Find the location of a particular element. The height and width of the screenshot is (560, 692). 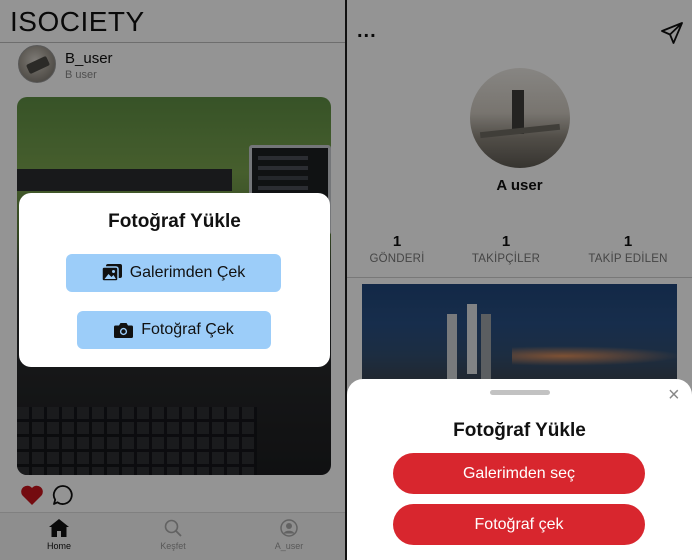

take-photo-button: Fotoğraf Çek is located at coordinates (174, 330).